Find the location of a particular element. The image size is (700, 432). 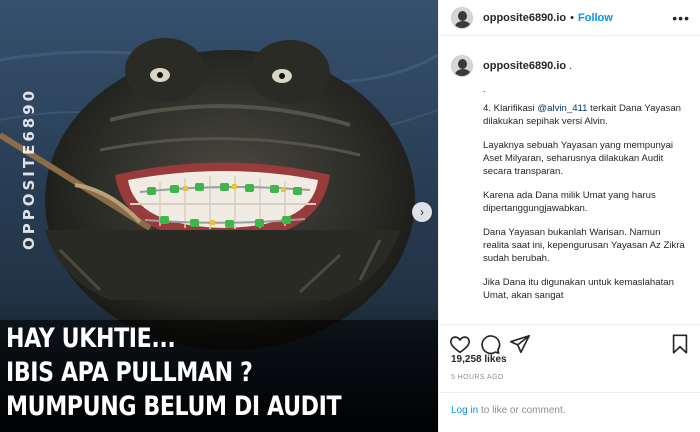

mention-link: @alvin_411 is located at coordinates (562, 108).